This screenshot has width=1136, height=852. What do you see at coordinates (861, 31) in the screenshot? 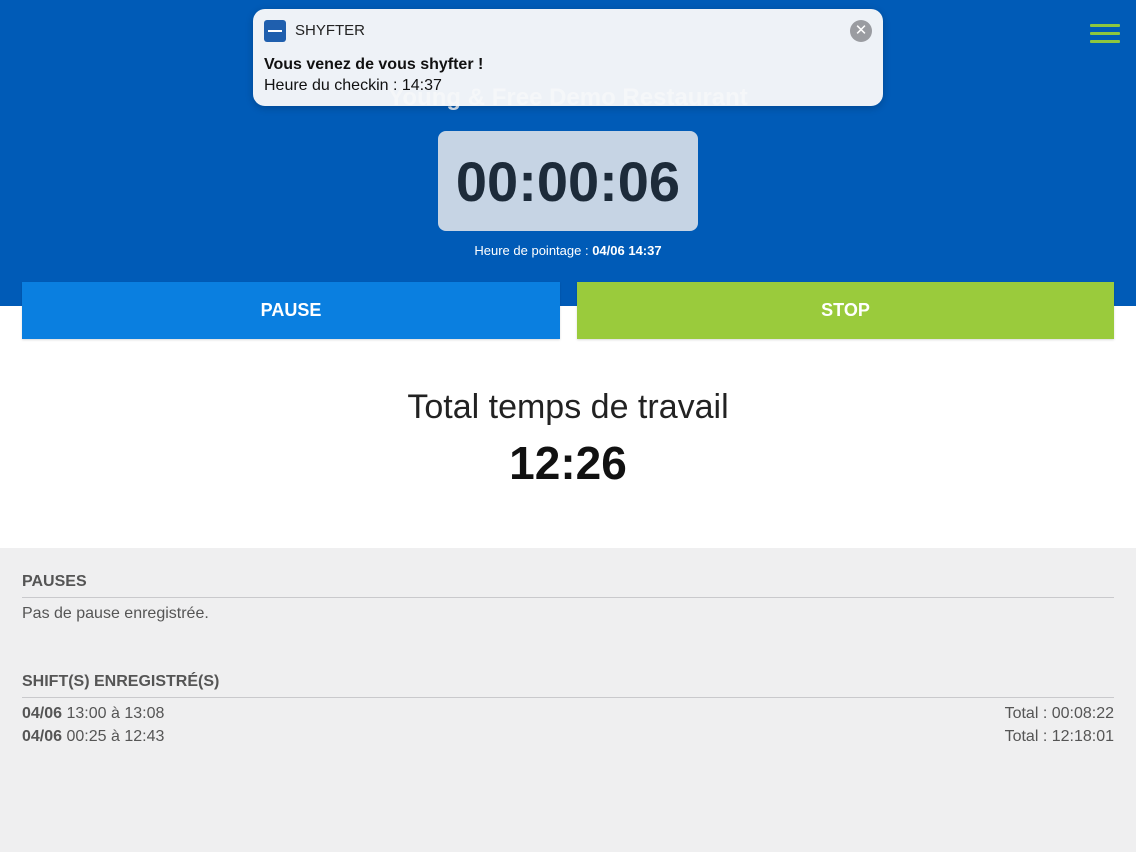
I see `close-icon: ✕` at bounding box center [861, 31].